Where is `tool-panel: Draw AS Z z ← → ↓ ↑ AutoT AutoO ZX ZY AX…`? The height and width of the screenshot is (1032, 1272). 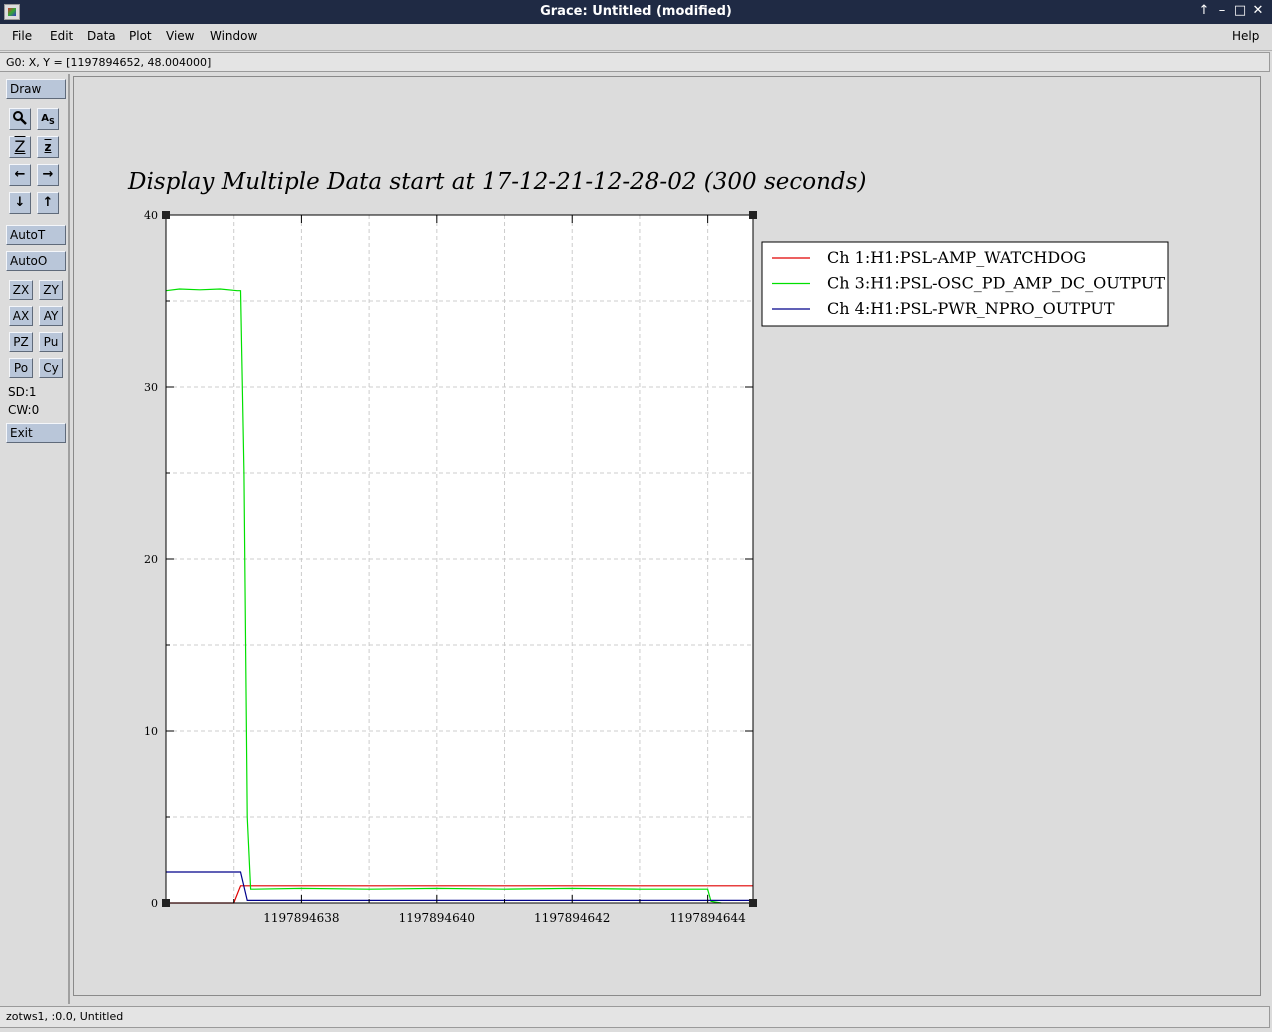
tool-panel: Draw AS Z z ← → ↓ ↑ AutoT AutoO ZX ZY AX… is located at coordinates (35, 539).